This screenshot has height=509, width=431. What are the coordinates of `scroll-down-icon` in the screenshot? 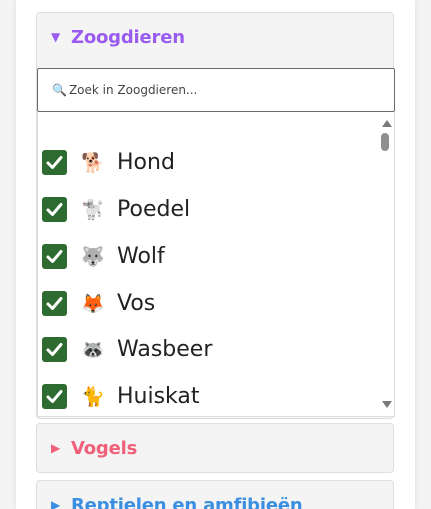 It's located at (387, 404).